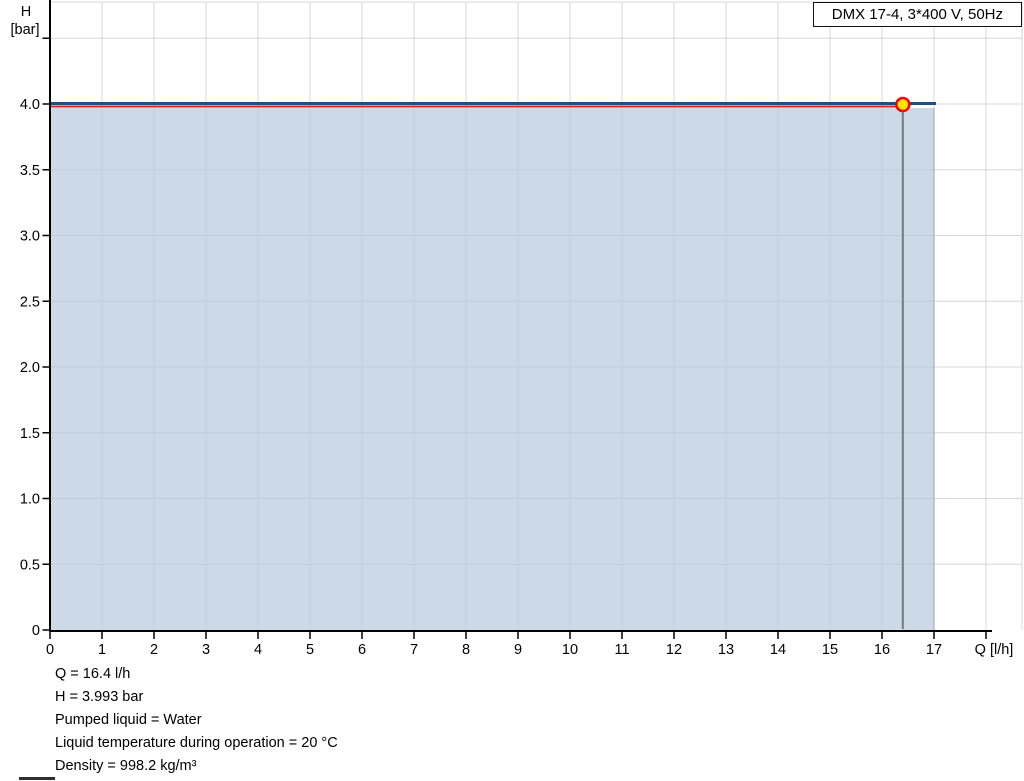 The width and height of the screenshot is (1024, 781). I want to click on x-tick-label: 1, so click(102, 650).